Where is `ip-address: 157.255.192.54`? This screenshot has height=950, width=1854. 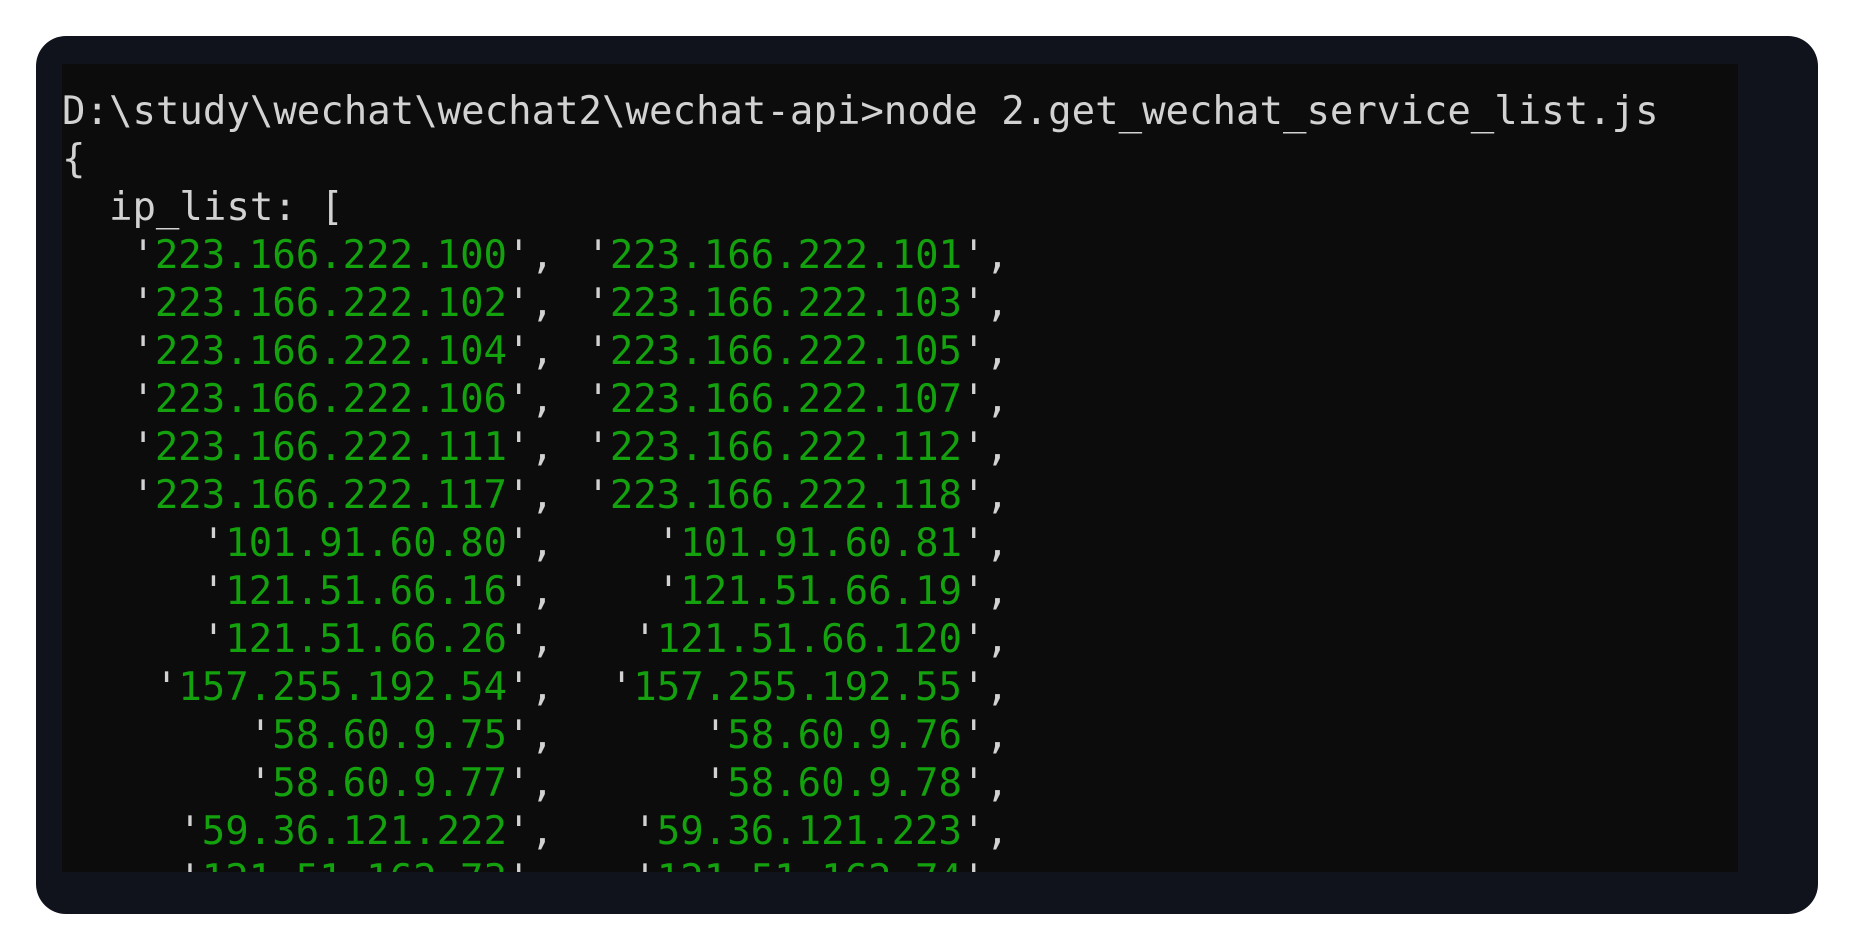
ip-address: 157.255.192.54 is located at coordinates (343, 687).